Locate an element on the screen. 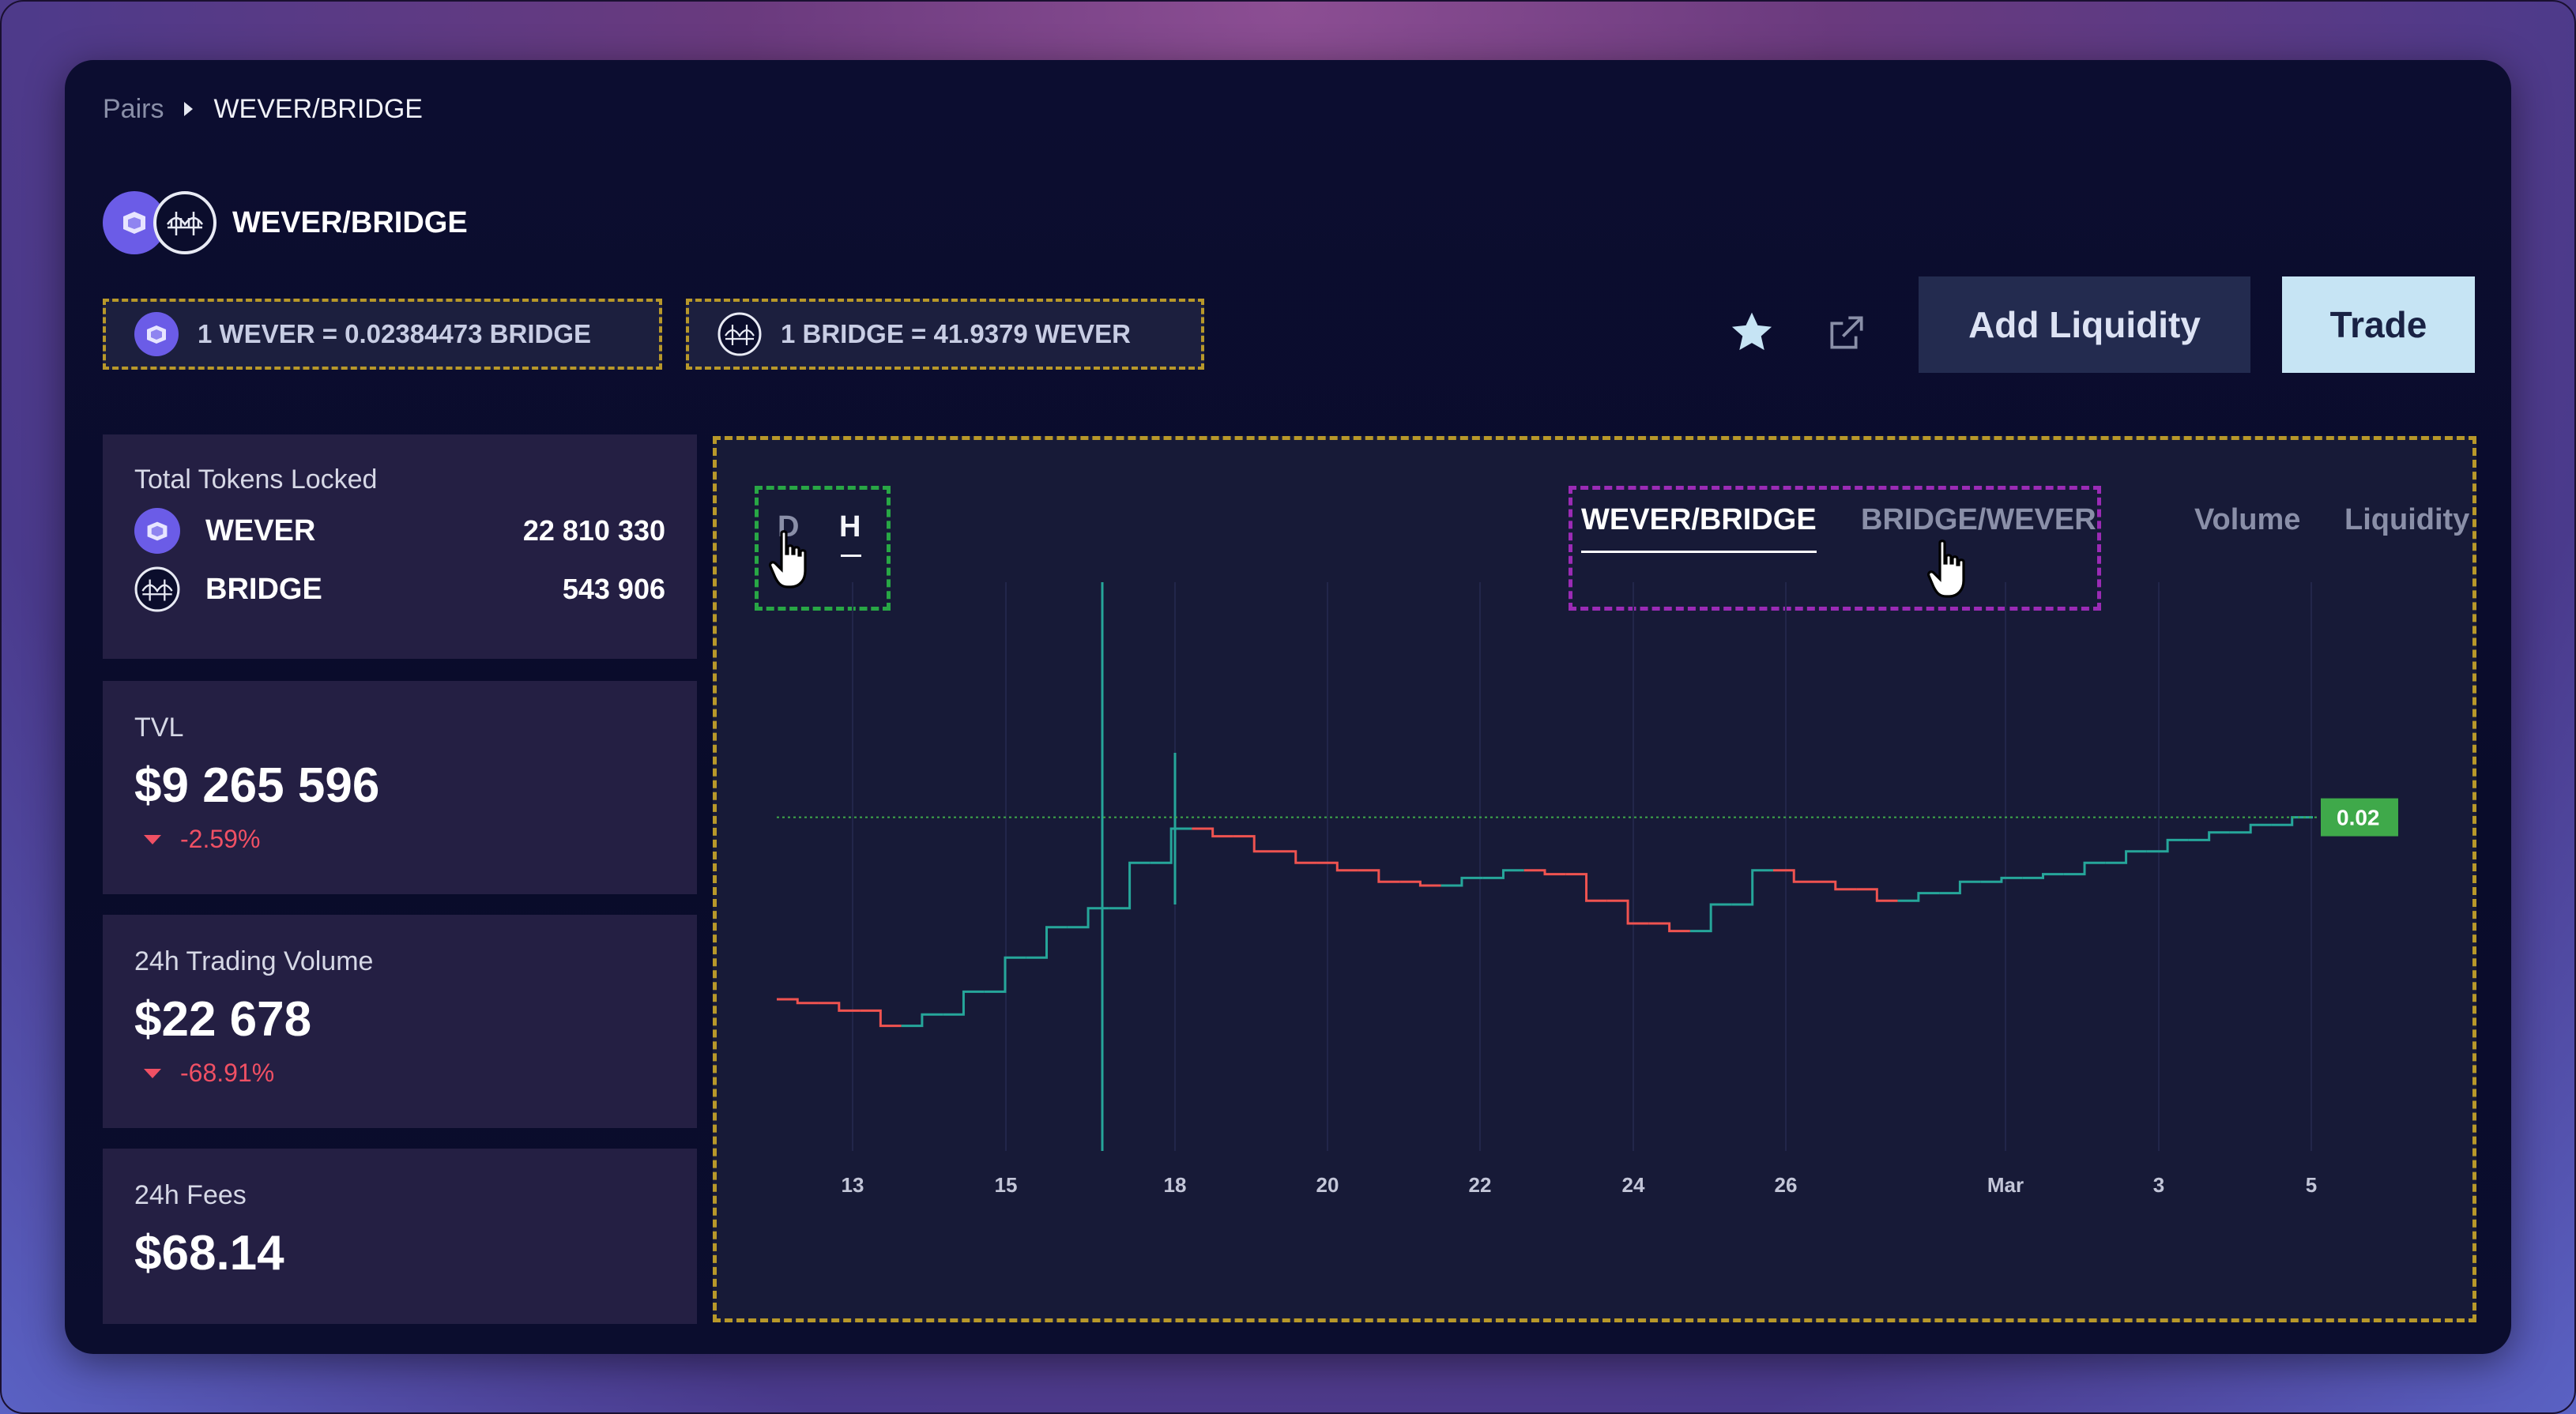 This screenshot has width=2576, height=1414. total-tokens-locked-label: Total Tokens Locked is located at coordinates (256, 480).